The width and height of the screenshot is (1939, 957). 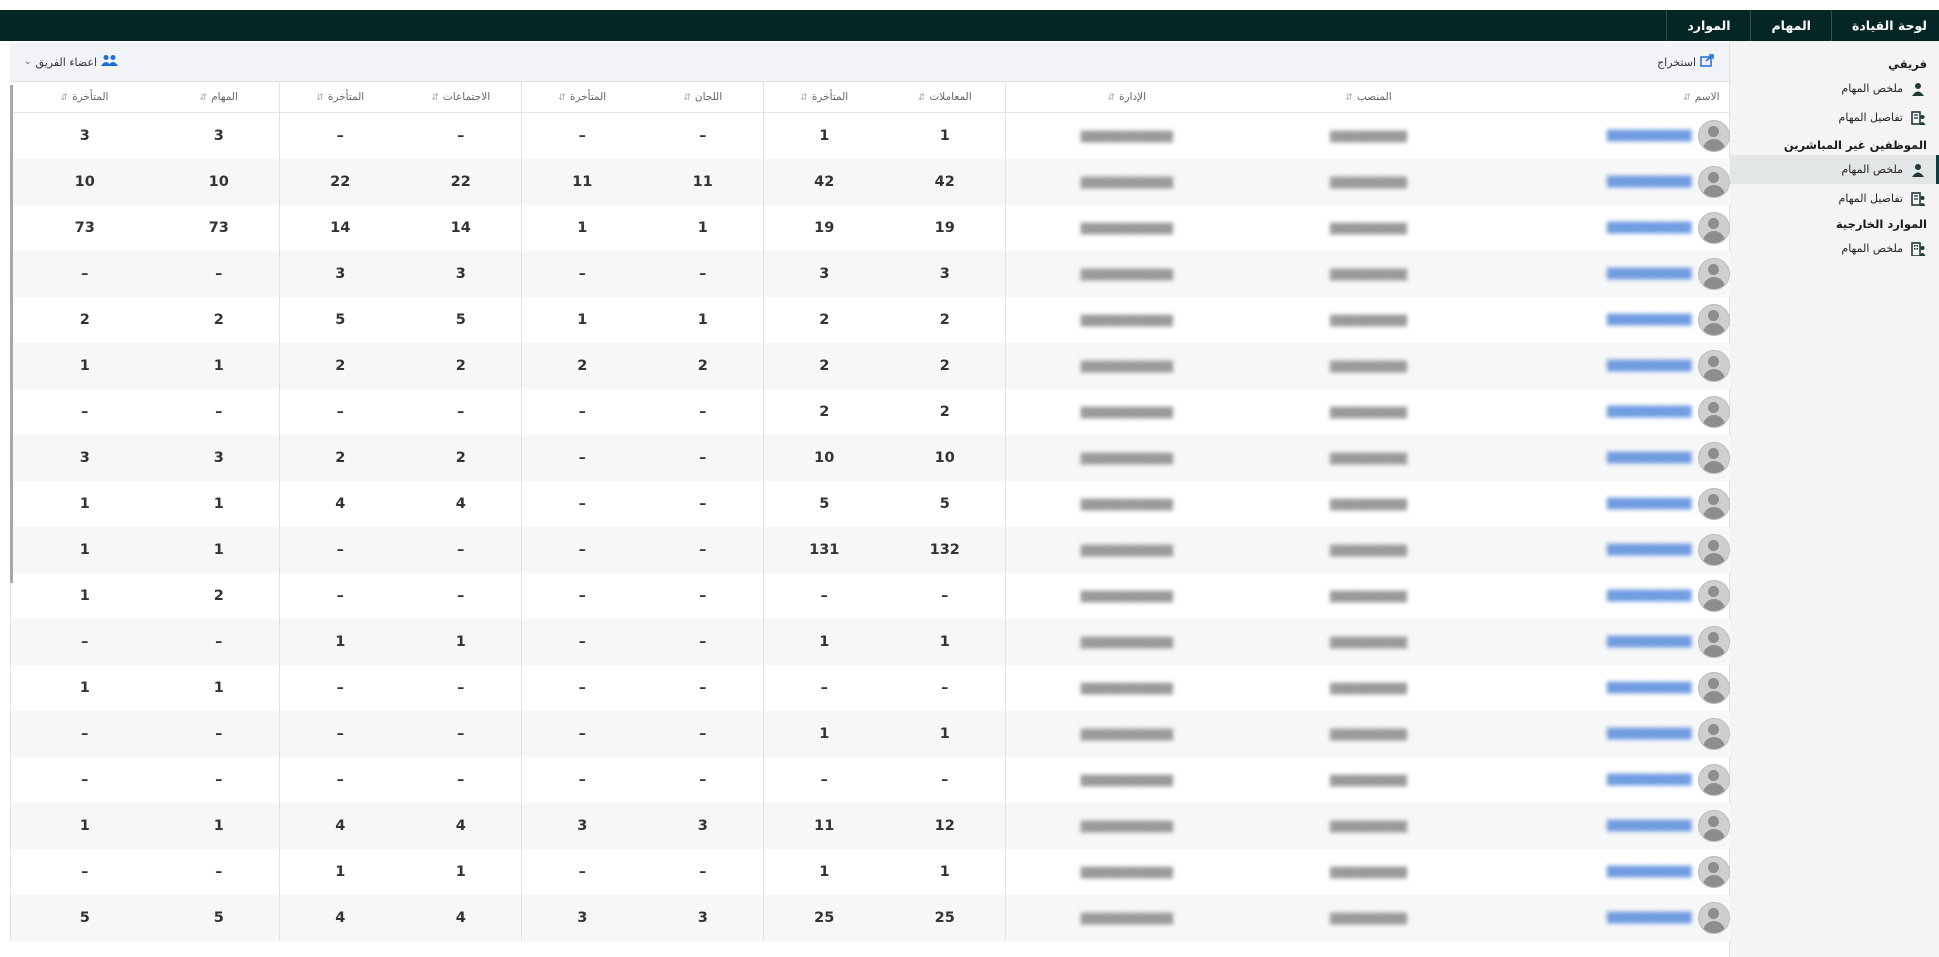 What do you see at coordinates (461, 97) in the screenshot?
I see `col-header-meetings: الاجتماعات⇵` at bounding box center [461, 97].